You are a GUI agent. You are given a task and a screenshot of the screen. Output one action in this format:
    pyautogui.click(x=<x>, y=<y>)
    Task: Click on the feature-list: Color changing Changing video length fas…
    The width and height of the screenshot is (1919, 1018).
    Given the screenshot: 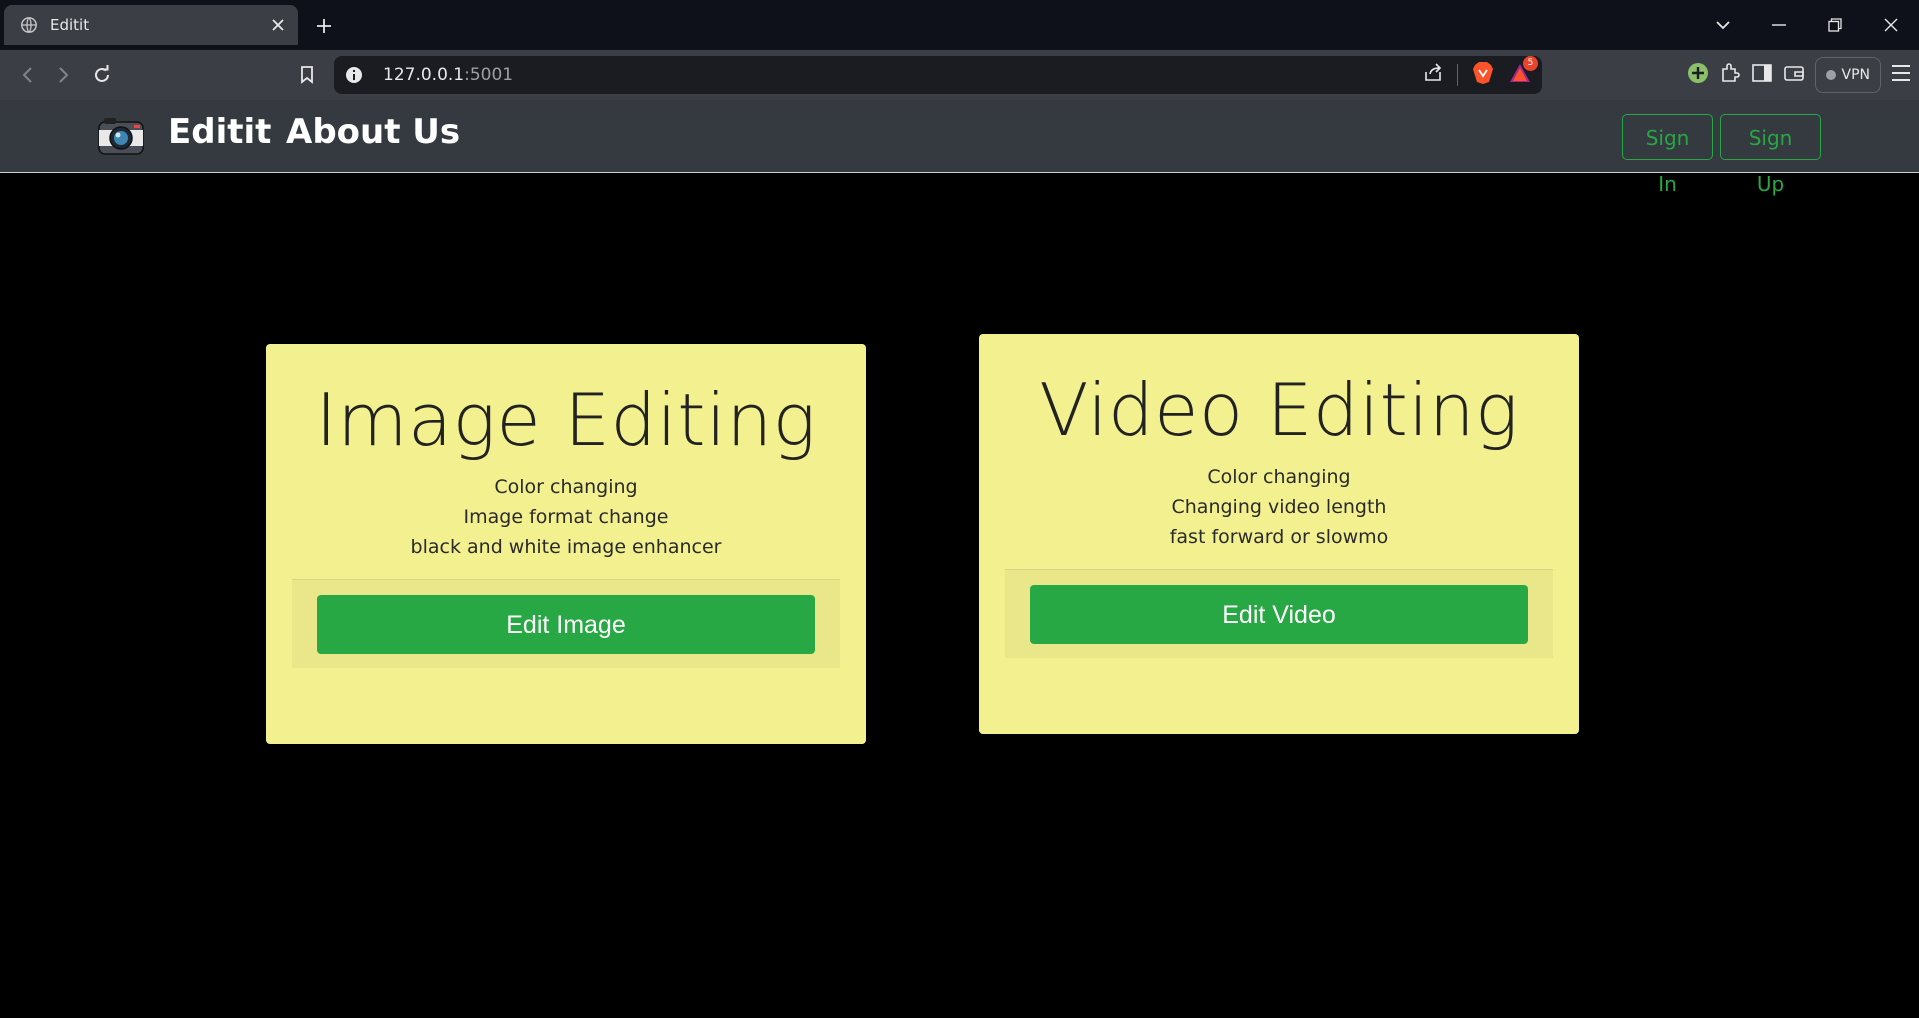 What is the action you would take?
    pyautogui.click(x=1279, y=507)
    